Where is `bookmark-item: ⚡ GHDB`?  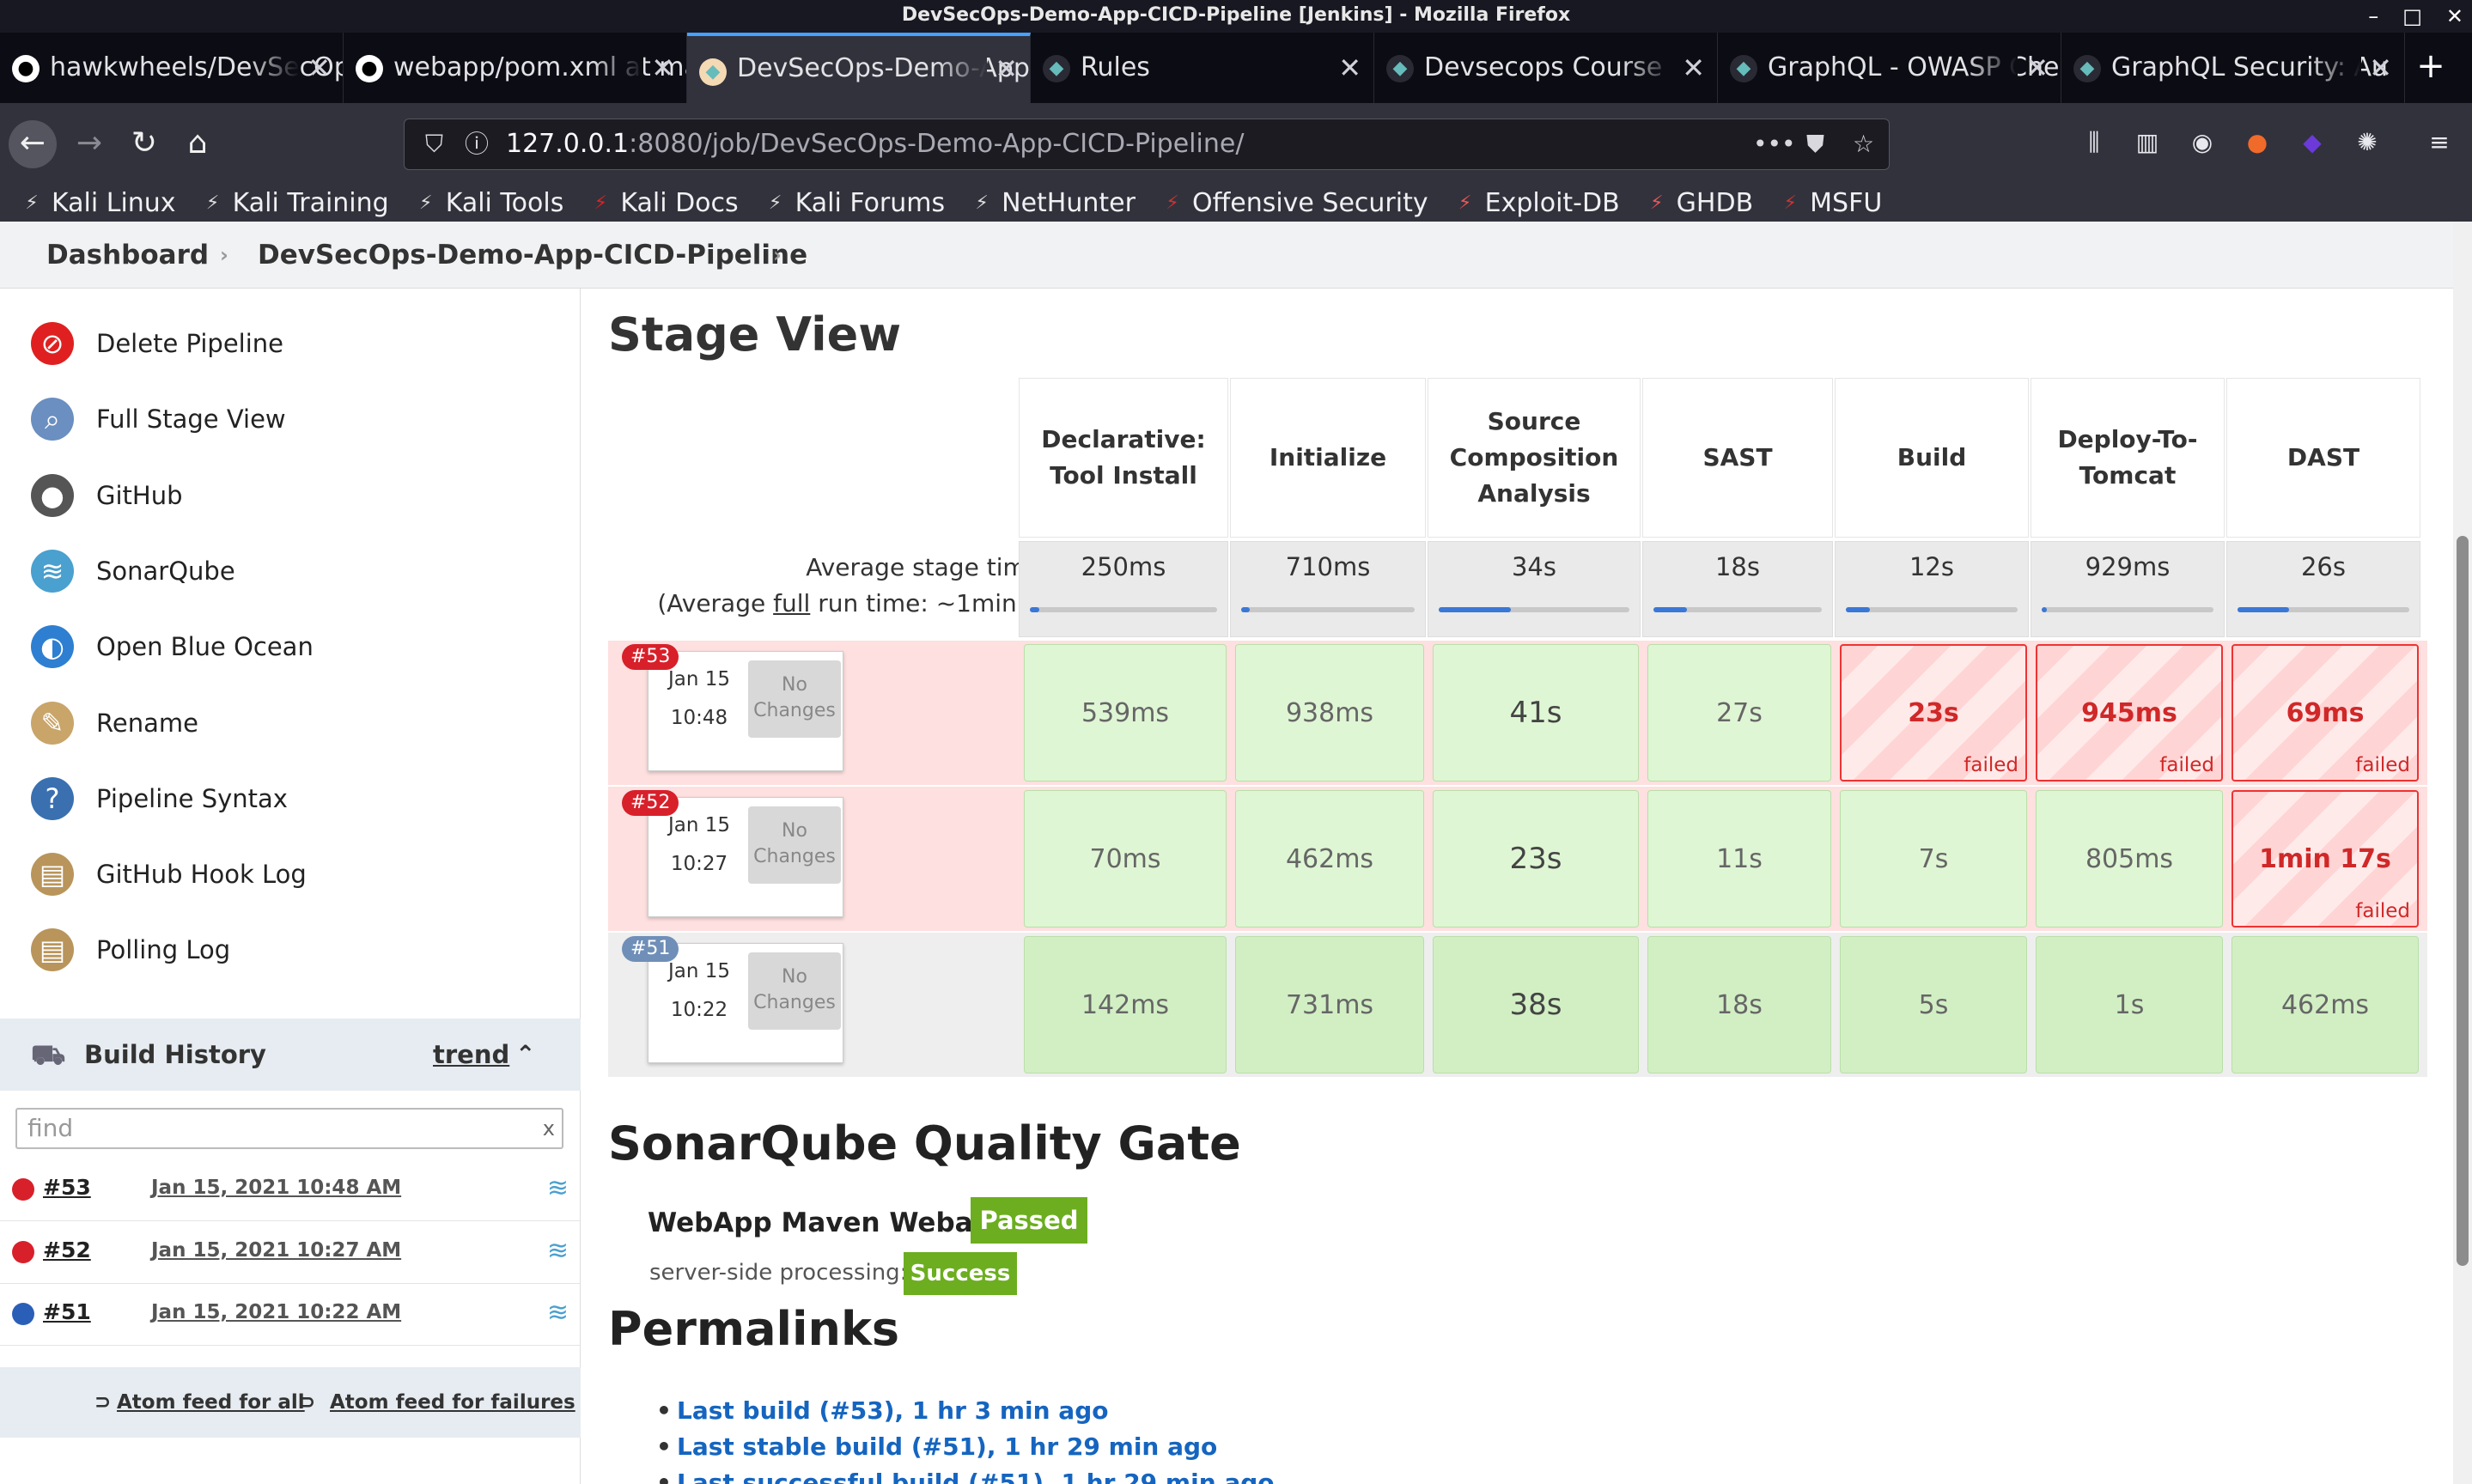 bookmark-item: ⚡ GHDB is located at coordinates (1699, 204).